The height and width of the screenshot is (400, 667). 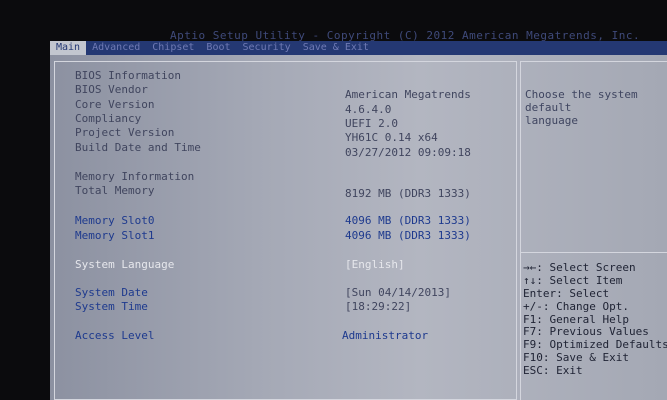 What do you see at coordinates (378, 306) in the screenshot?
I see `system-time-value: [18:29:22]` at bounding box center [378, 306].